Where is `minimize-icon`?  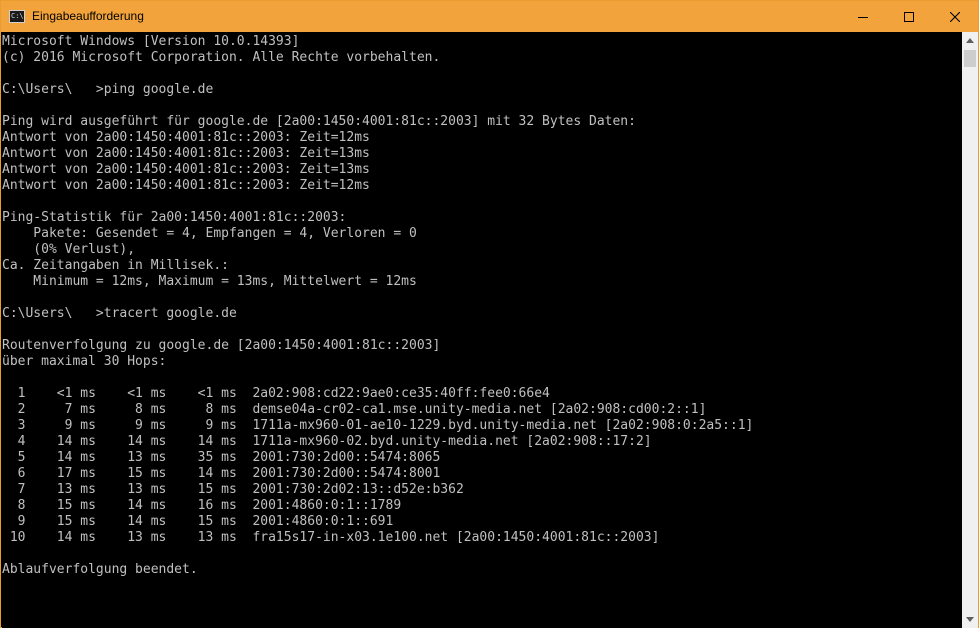 minimize-icon is located at coordinates (863, 17).